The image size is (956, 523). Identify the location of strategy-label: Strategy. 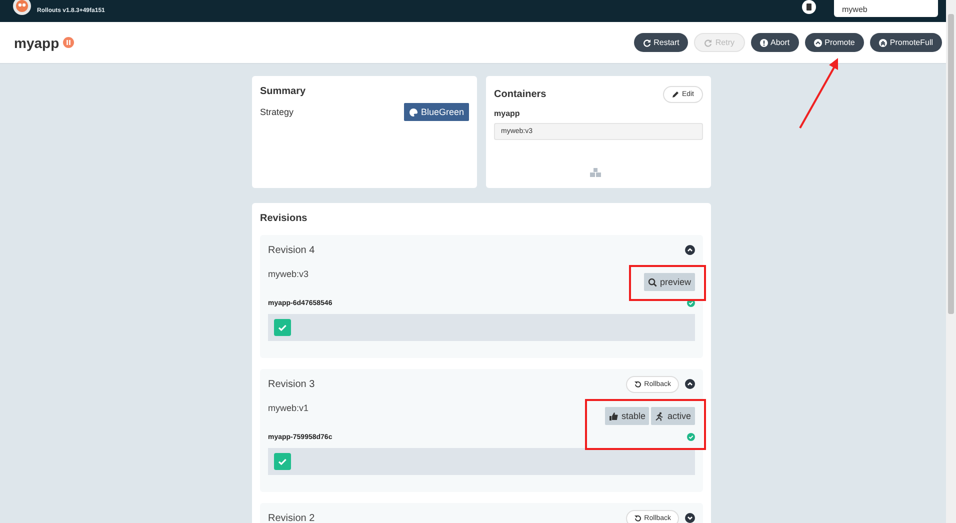
(277, 112).